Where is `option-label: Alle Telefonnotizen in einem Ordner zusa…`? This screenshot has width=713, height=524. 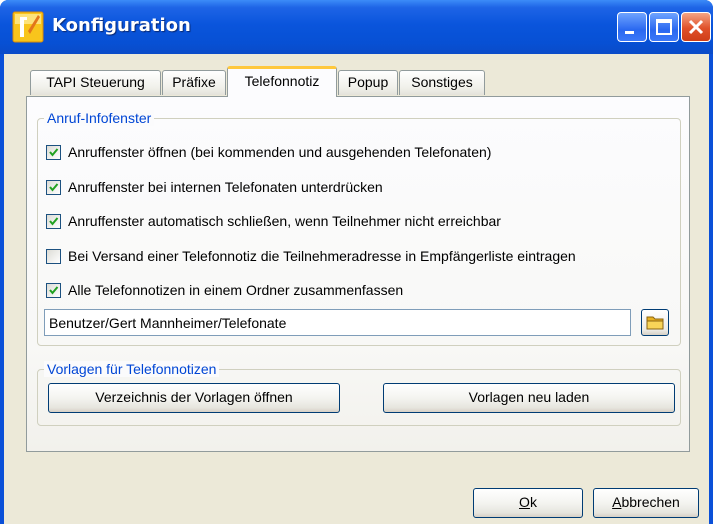 option-label: Alle Telefonnotizen in einem Ordner zusa… is located at coordinates (236, 290).